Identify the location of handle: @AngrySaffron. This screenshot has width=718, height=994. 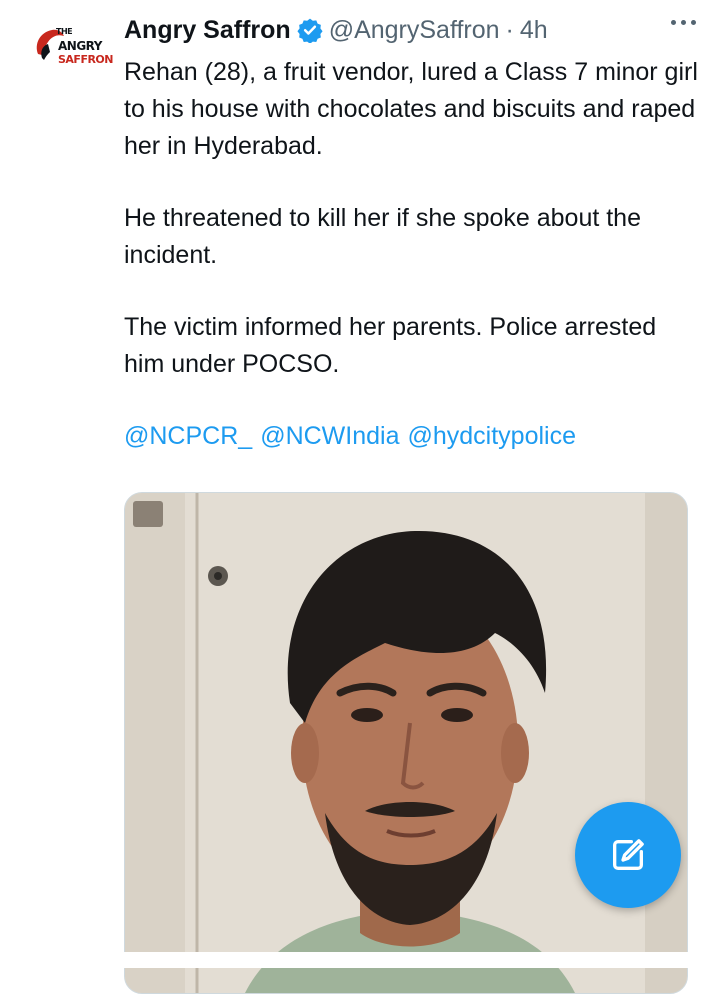
(414, 30).